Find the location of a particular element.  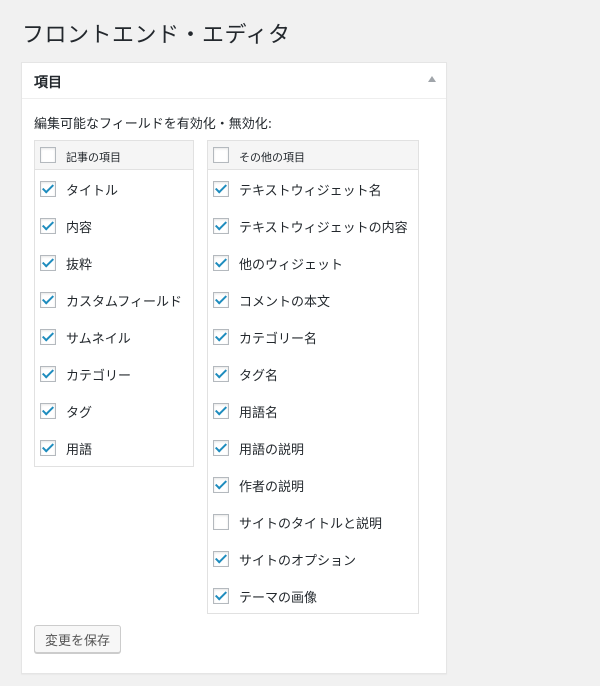

list-item: カテゴリー名 is located at coordinates (313, 336).